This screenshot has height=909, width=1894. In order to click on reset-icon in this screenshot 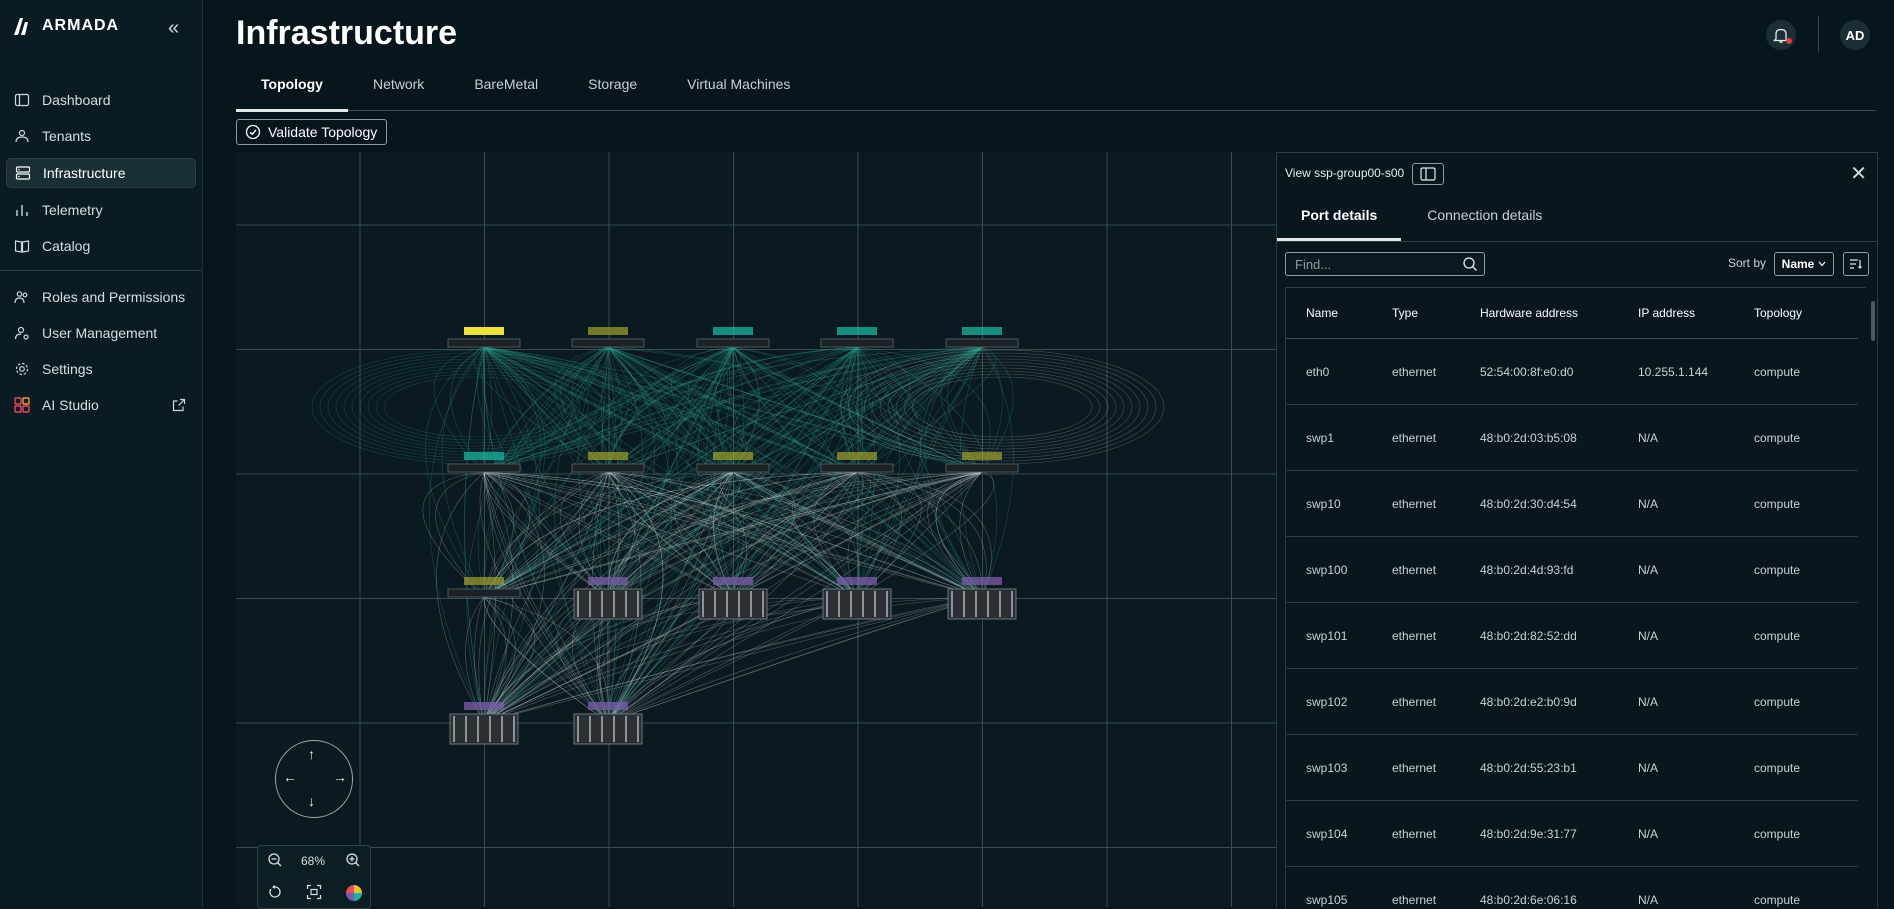, I will do `click(275, 892)`.